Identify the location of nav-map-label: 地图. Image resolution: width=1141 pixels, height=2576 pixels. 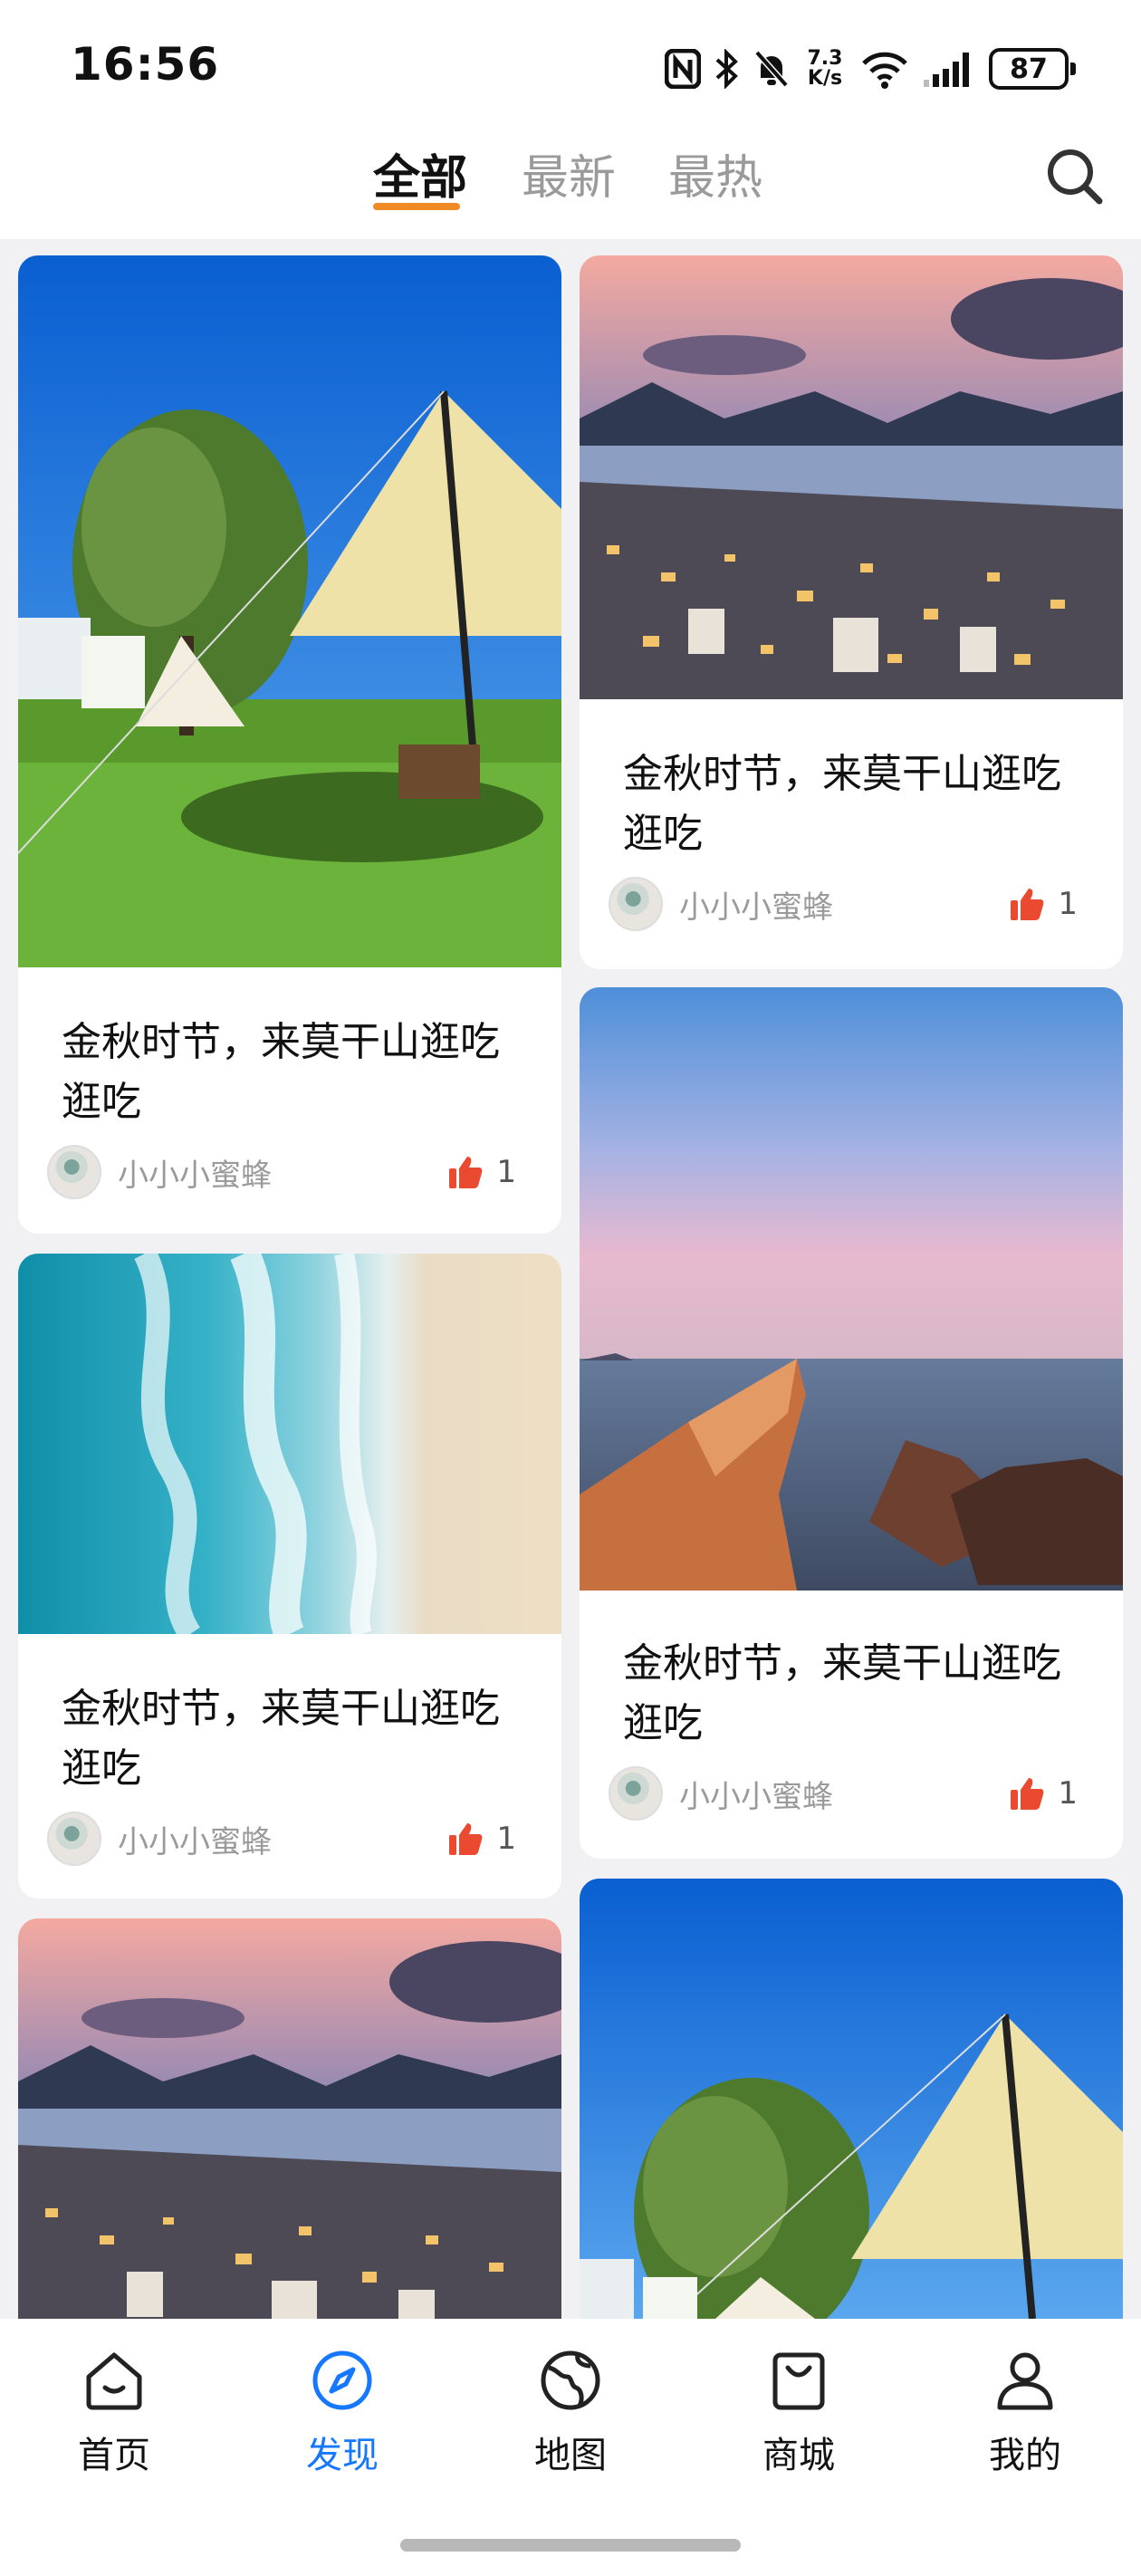
(570, 2455).